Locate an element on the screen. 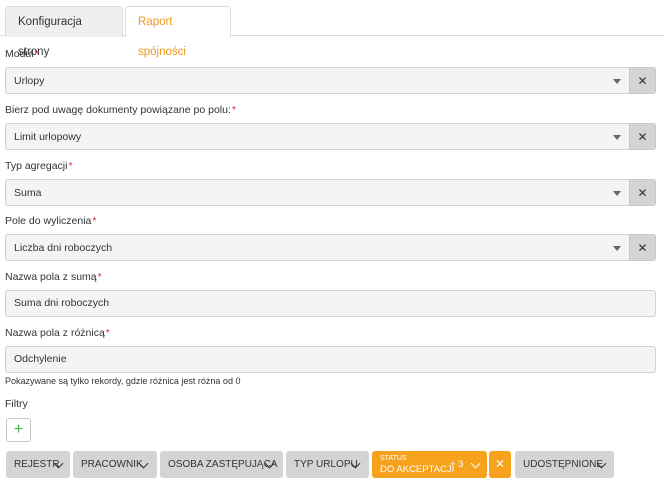 The width and height of the screenshot is (664, 487). filter-chip-pracownik: PRACOWNIK is located at coordinates (115, 464).